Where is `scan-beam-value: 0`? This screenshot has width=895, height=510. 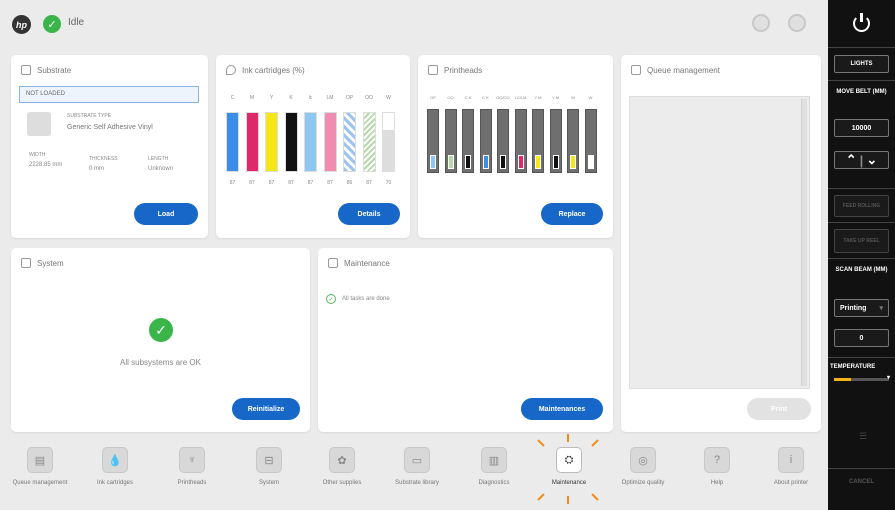
scan-beam-value: 0 is located at coordinates (861, 338).